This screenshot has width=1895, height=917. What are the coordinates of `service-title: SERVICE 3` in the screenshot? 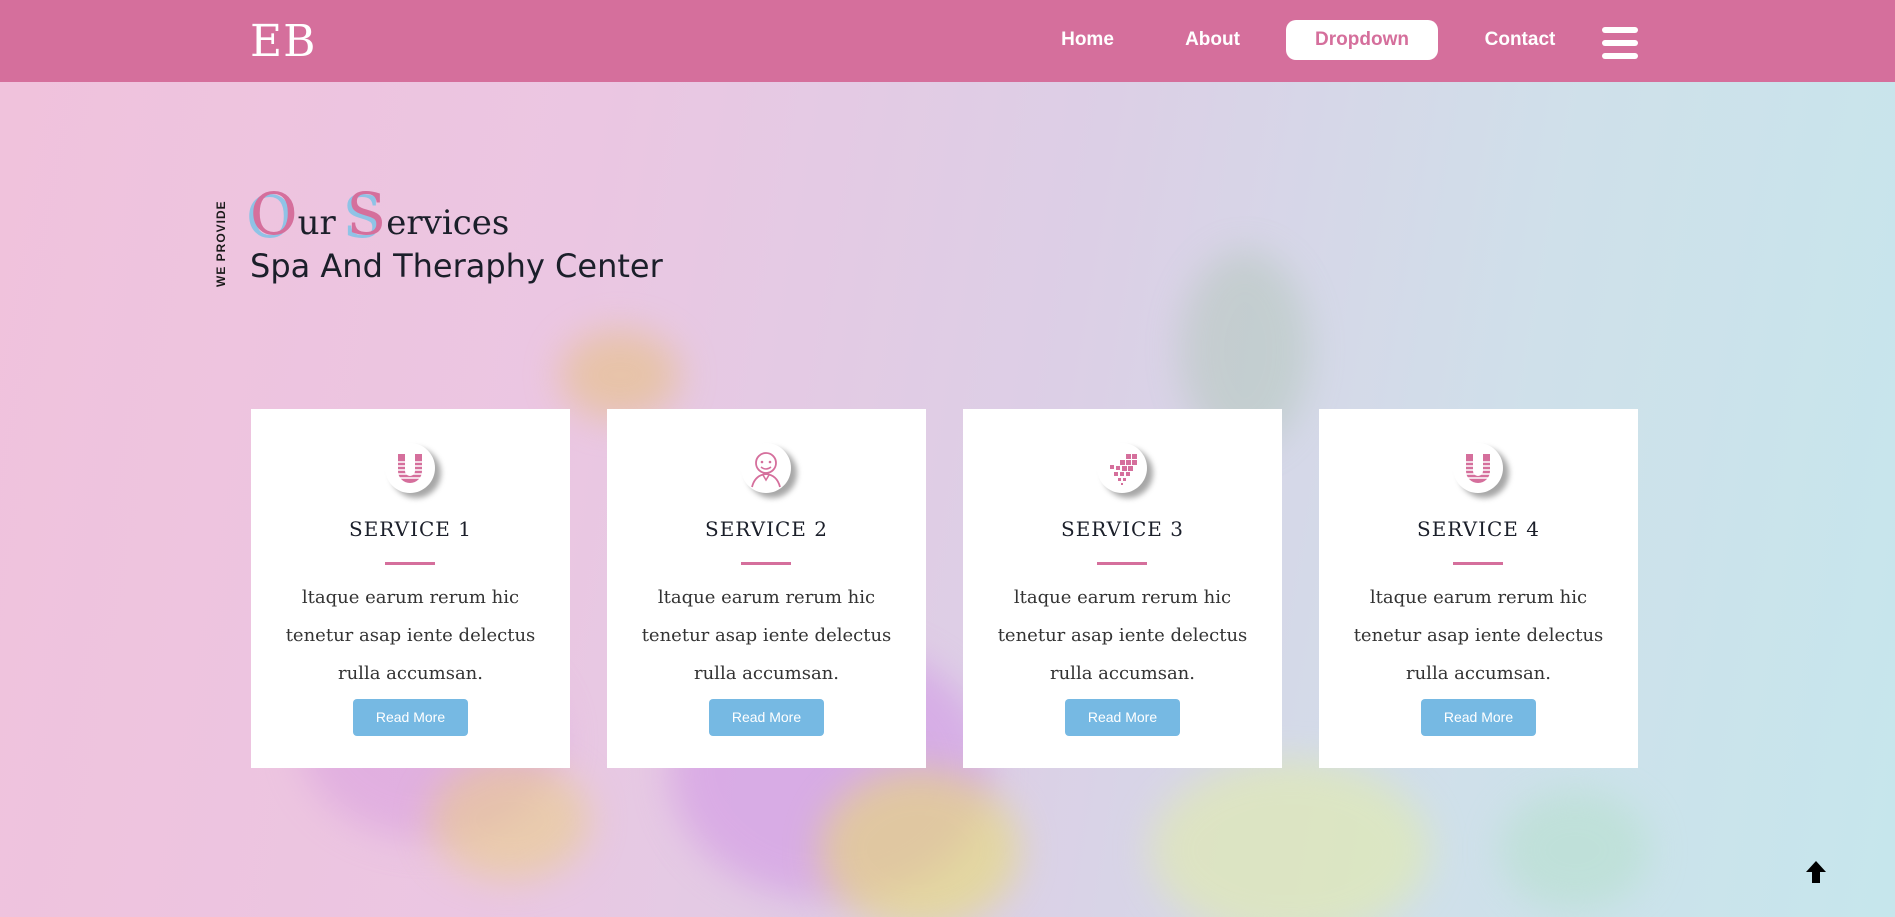 It's located at (1122, 529).